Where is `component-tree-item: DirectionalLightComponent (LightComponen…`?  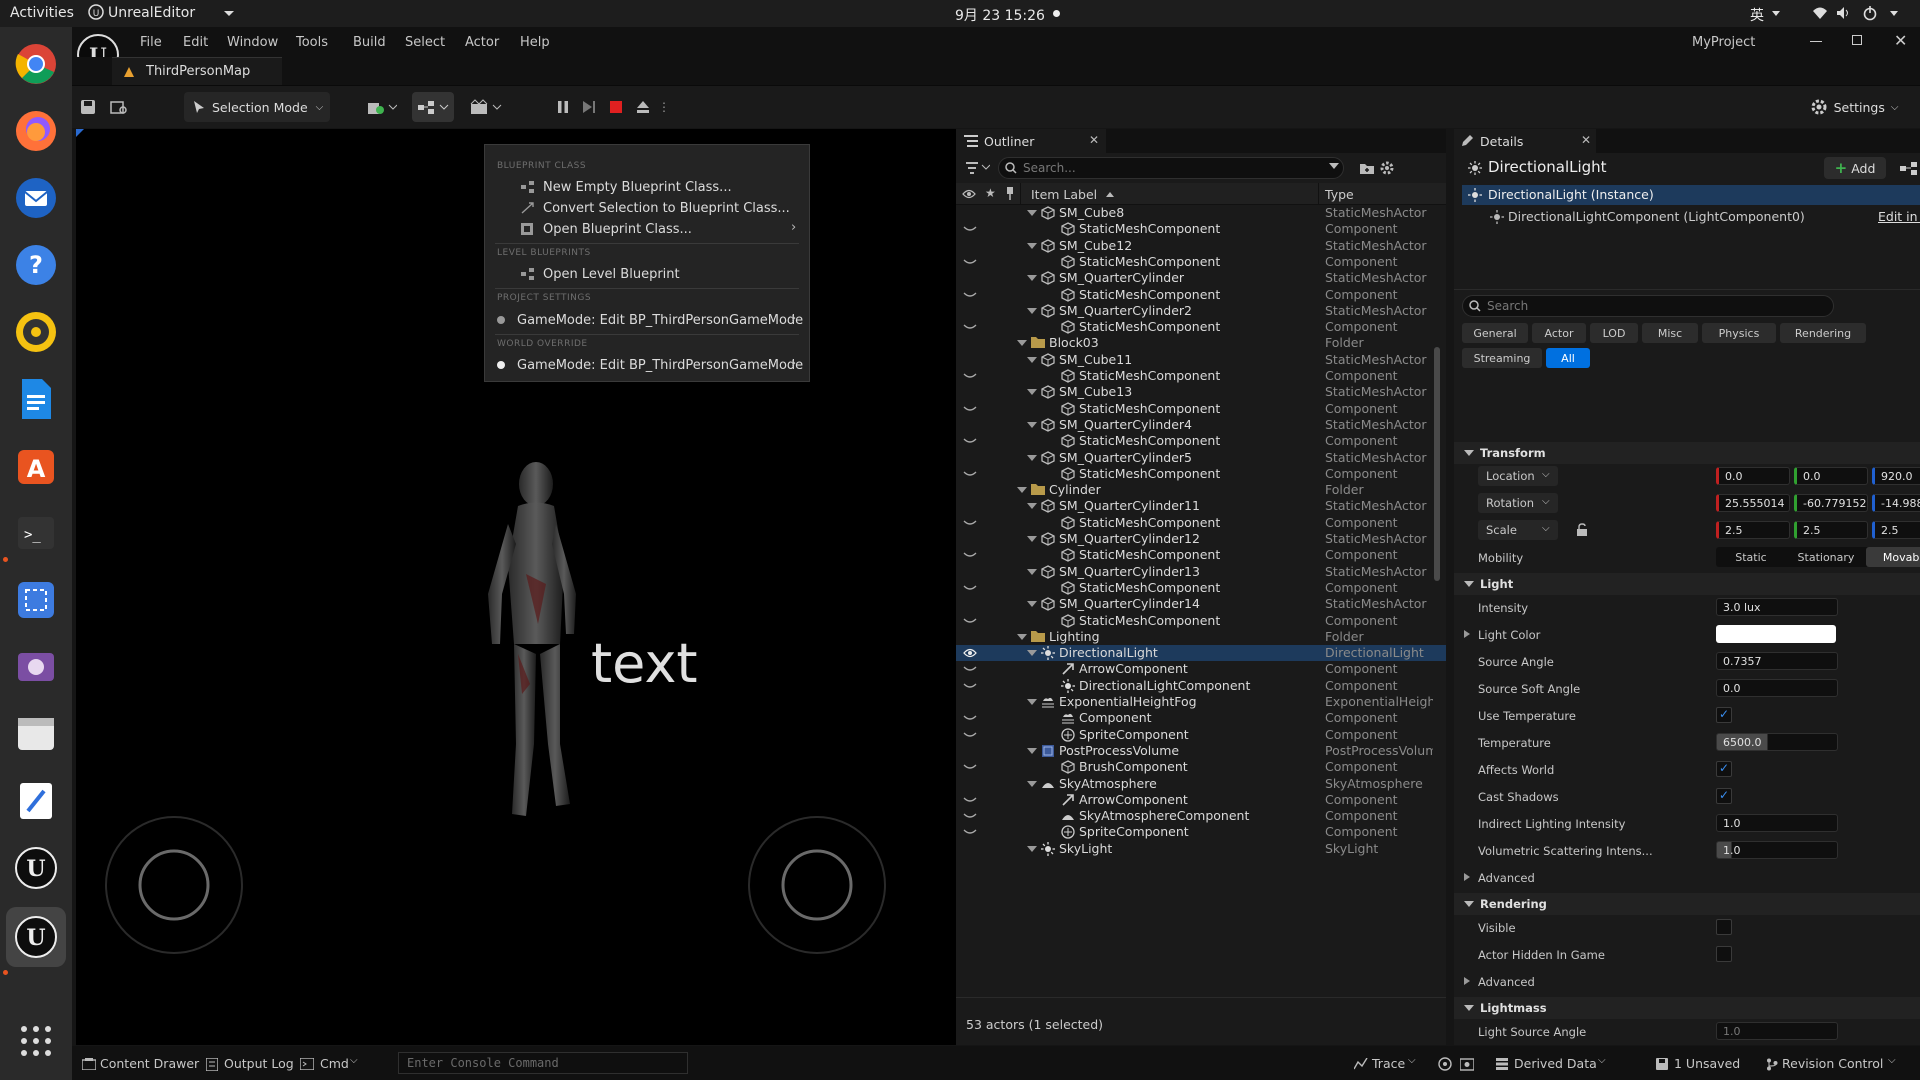 component-tree-item: DirectionalLightComponent (LightComponen… is located at coordinates (1691, 217).